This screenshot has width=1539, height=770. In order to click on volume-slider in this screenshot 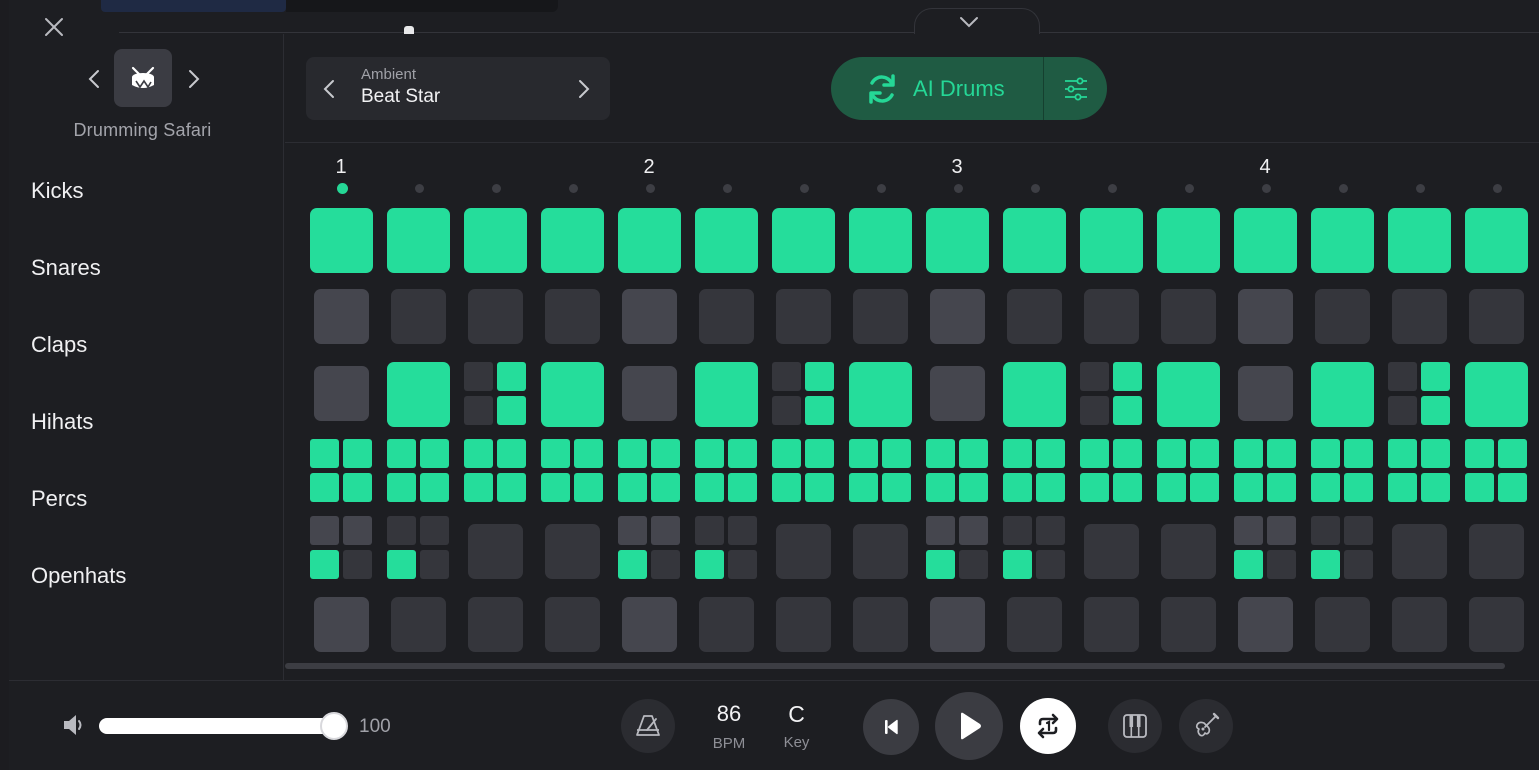, I will do `click(217, 726)`.